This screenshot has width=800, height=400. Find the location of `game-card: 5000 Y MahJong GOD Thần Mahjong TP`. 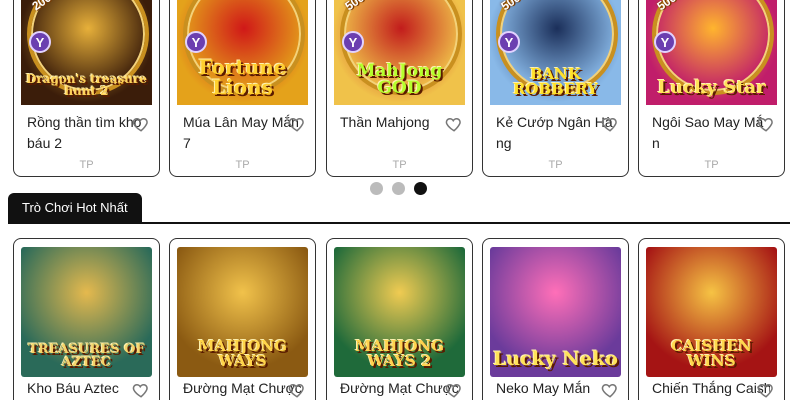

game-card: 5000 Y MahJong GOD Thần Mahjong TP is located at coordinates (399, 88).